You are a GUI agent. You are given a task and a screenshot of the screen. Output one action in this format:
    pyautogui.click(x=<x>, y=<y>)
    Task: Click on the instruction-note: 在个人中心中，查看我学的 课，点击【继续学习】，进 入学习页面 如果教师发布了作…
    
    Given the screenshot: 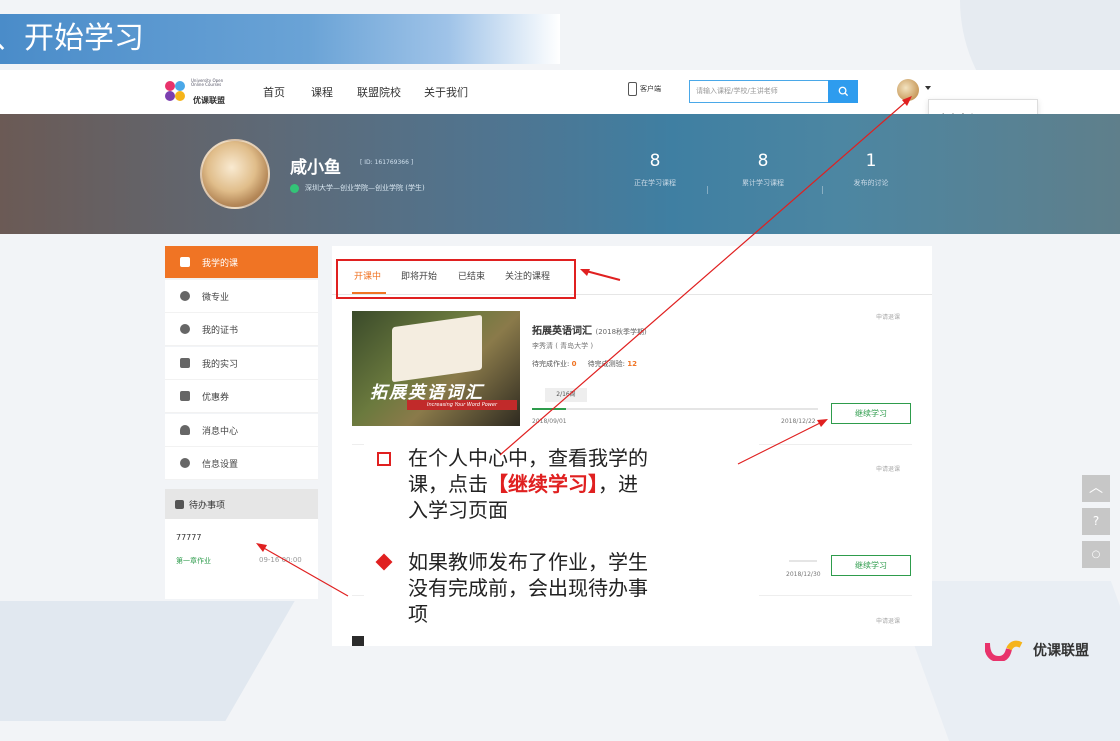 What is the action you would take?
    pyautogui.click(x=561, y=543)
    